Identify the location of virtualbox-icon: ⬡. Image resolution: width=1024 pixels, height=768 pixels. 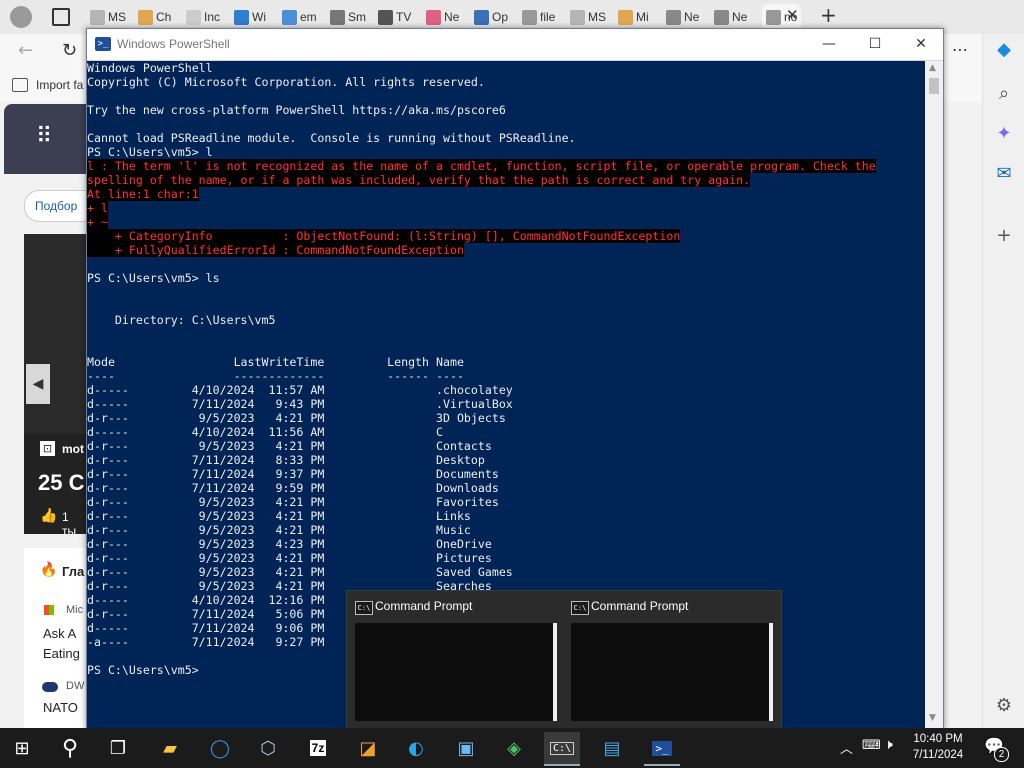
(268, 748).